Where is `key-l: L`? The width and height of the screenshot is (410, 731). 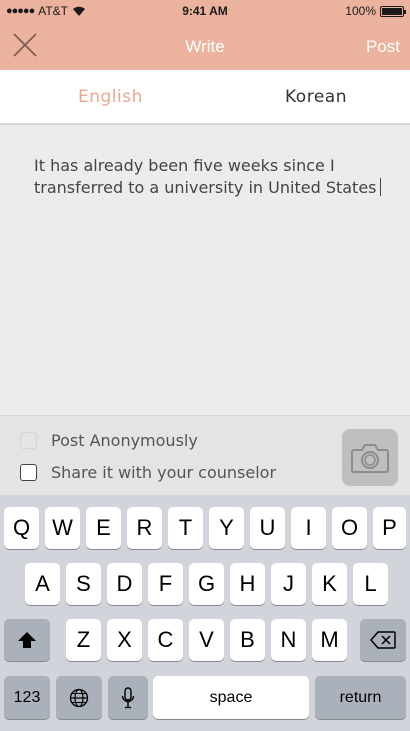
key-l: L is located at coordinates (370, 584).